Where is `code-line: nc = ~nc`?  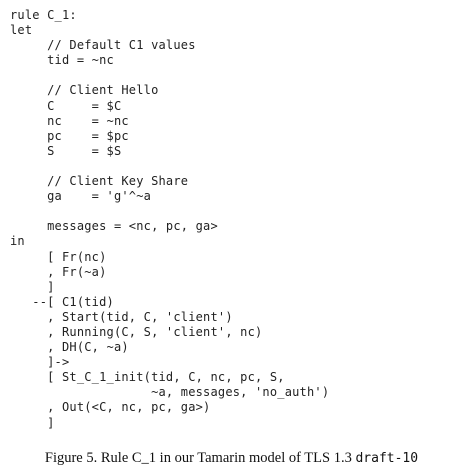
code-line: nc = ~nc is located at coordinates (69, 120).